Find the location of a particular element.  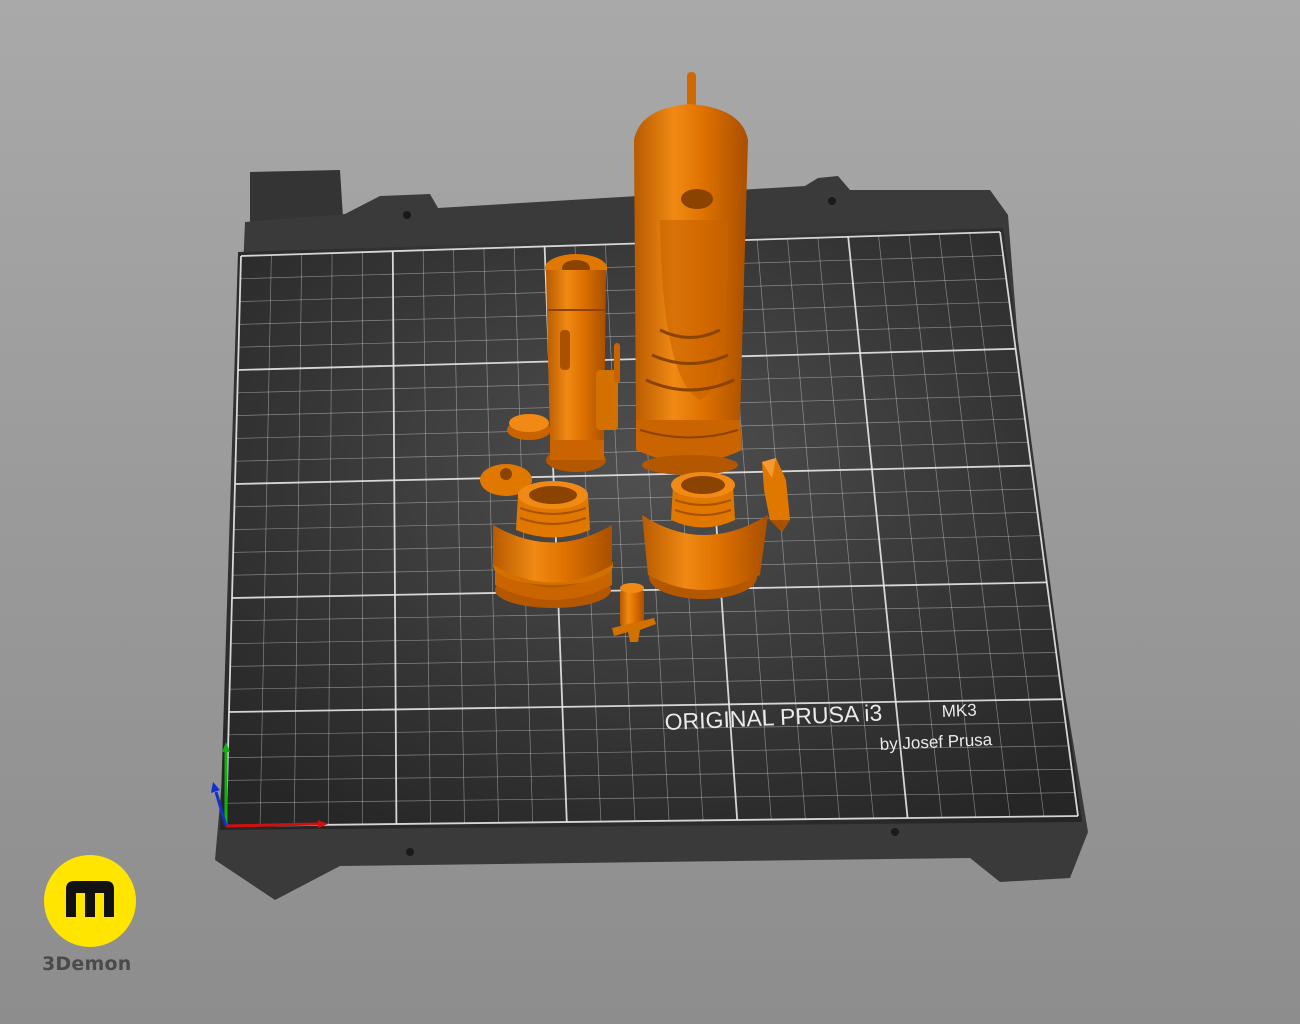

axis-x is located at coordinates (272, 825).